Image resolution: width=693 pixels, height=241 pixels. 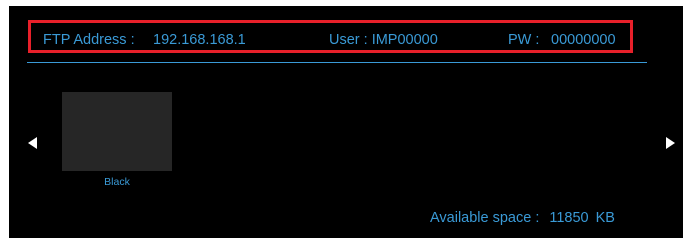 I want to click on available-space-value: 11850, so click(x=569, y=218).